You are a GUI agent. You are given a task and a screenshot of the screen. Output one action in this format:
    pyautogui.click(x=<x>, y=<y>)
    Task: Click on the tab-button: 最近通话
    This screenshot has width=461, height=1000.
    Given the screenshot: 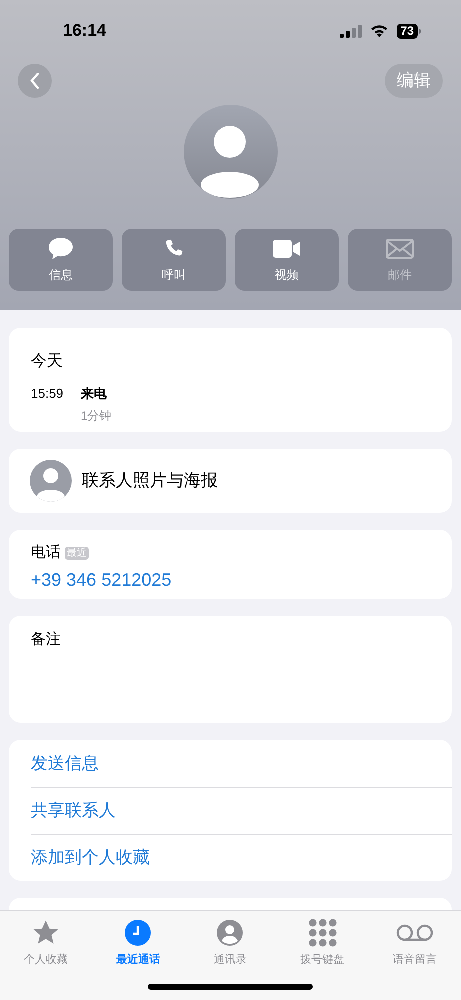 What is the action you would take?
    pyautogui.click(x=138, y=943)
    